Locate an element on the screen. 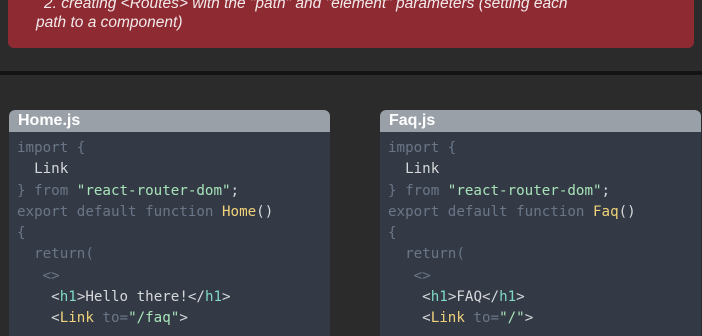 The image size is (702, 336). code-token: Hello there! is located at coordinates (136, 297).